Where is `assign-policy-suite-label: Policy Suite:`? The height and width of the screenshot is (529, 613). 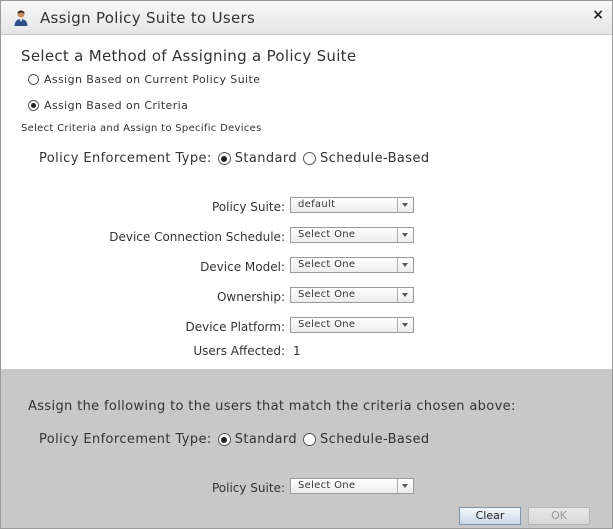 assign-policy-suite-label: Policy Suite: is located at coordinates (248, 488).